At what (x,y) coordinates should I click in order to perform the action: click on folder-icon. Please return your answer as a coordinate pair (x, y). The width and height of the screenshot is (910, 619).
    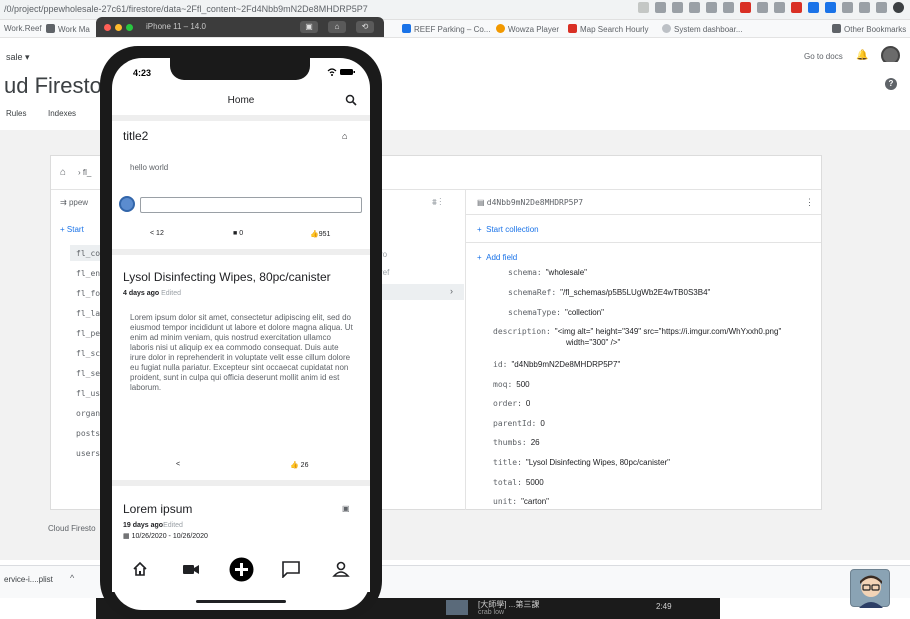
    Looking at the image, I should click on (50, 28).